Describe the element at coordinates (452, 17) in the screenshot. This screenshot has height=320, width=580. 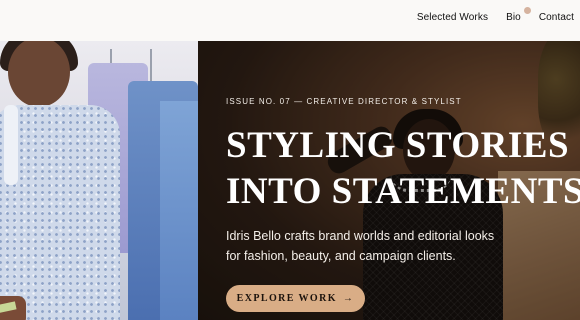
I see `nav-link-selected-works: Selected Works` at that location.